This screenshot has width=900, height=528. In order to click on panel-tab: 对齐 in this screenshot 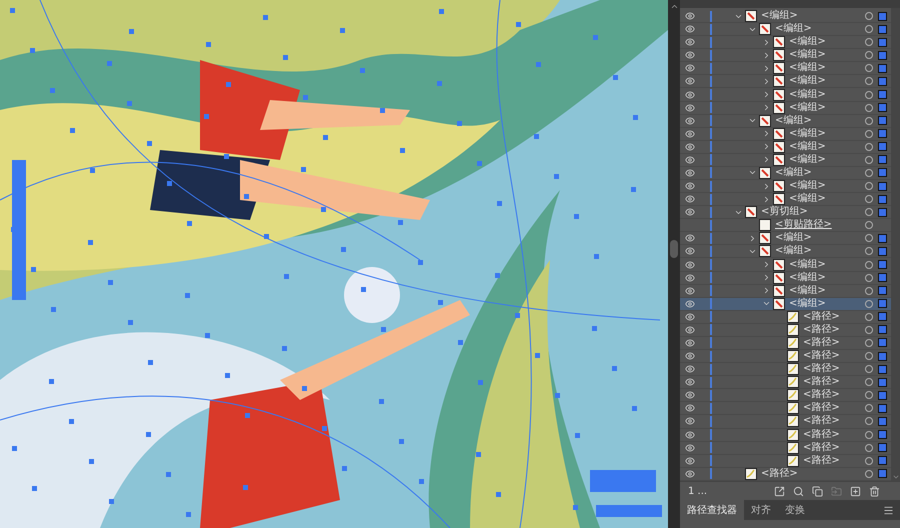, I will do `click(761, 510)`.